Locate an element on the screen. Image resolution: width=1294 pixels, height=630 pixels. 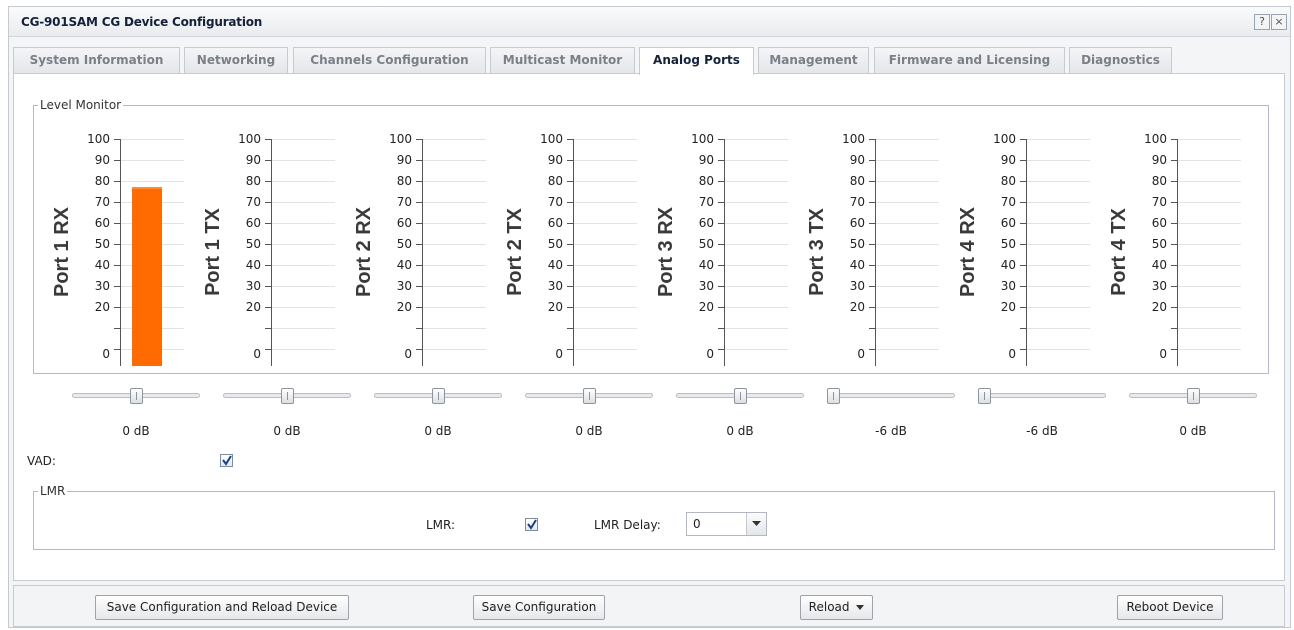
tab-channels-configuration: Channels Configuration is located at coordinates (389, 60).